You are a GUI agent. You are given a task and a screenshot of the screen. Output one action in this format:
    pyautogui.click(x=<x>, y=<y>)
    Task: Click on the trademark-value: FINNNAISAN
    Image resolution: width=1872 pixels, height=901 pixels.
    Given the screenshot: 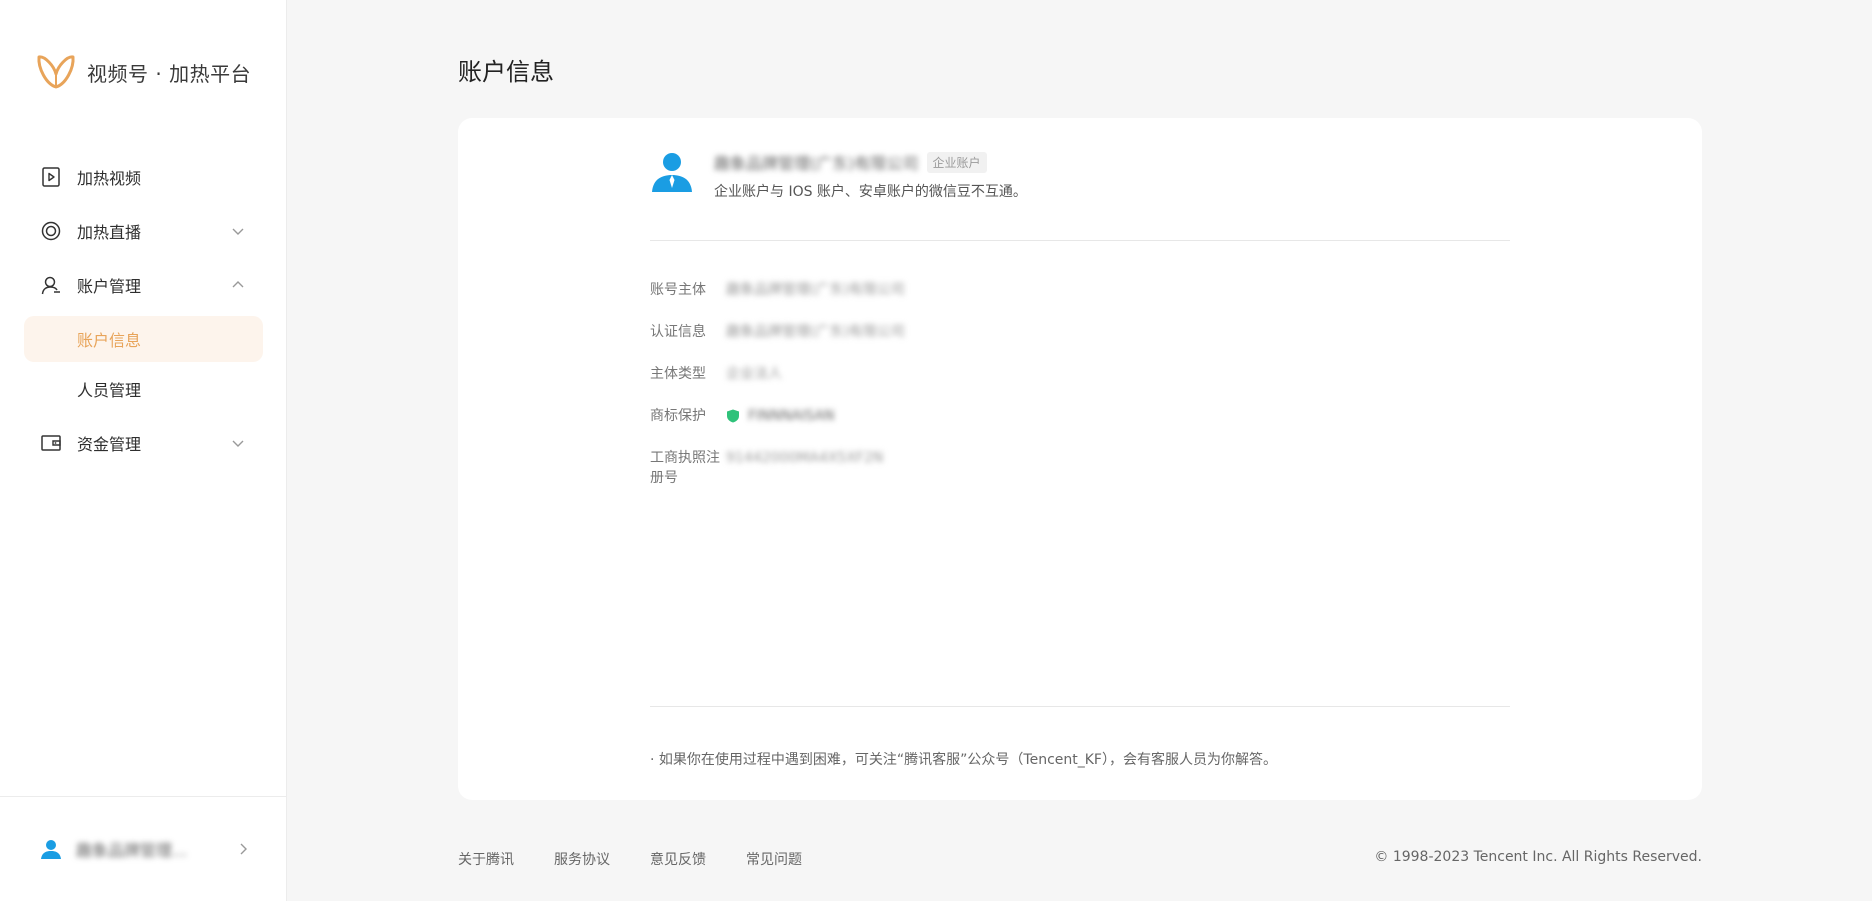 What is the action you would take?
    pyautogui.click(x=791, y=416)
    